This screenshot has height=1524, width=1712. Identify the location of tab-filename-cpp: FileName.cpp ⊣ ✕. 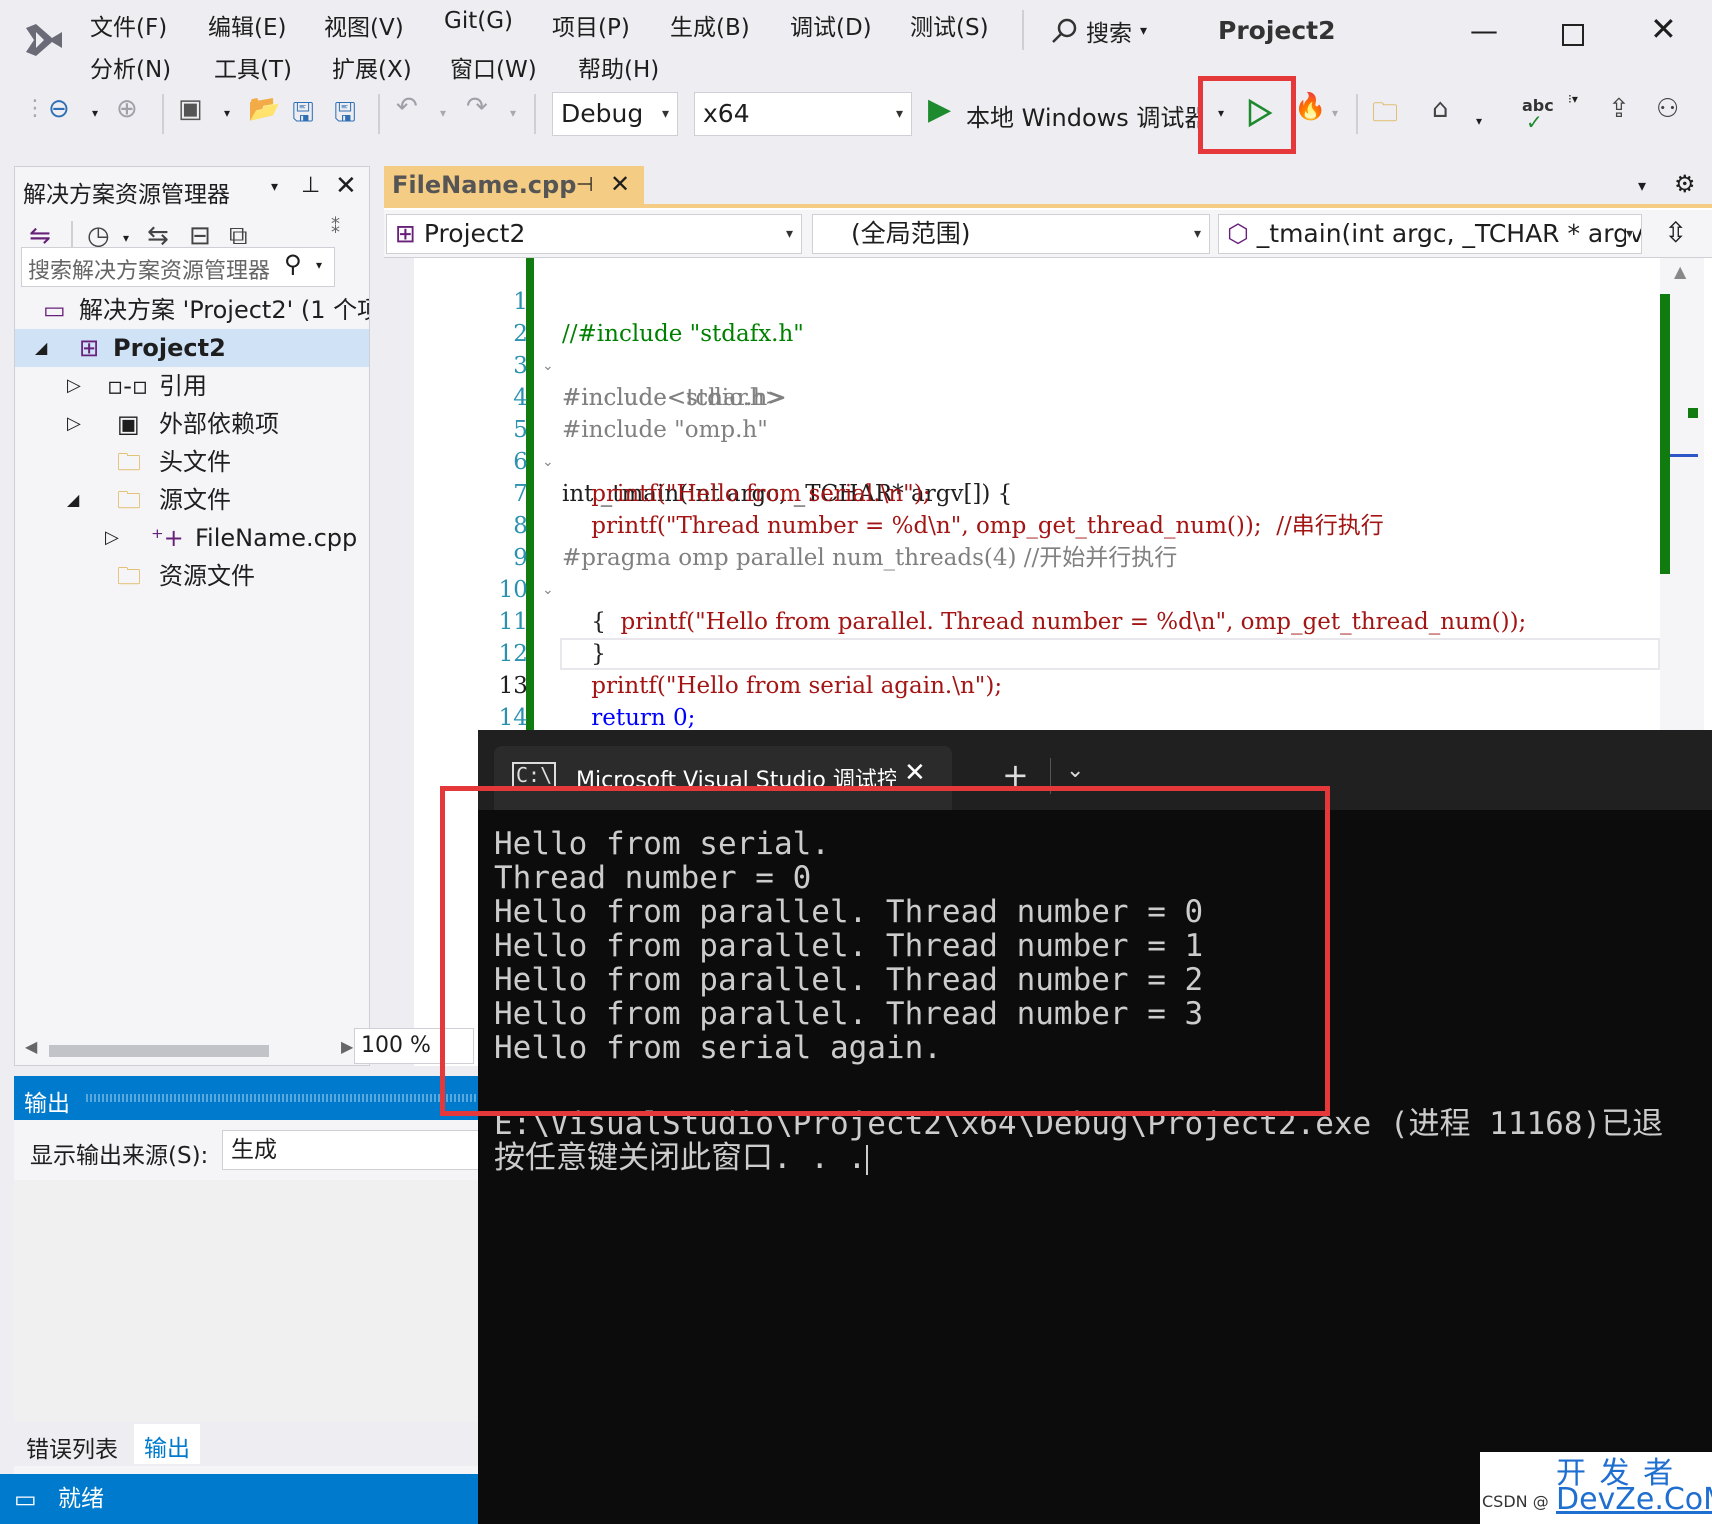
(514, 187).